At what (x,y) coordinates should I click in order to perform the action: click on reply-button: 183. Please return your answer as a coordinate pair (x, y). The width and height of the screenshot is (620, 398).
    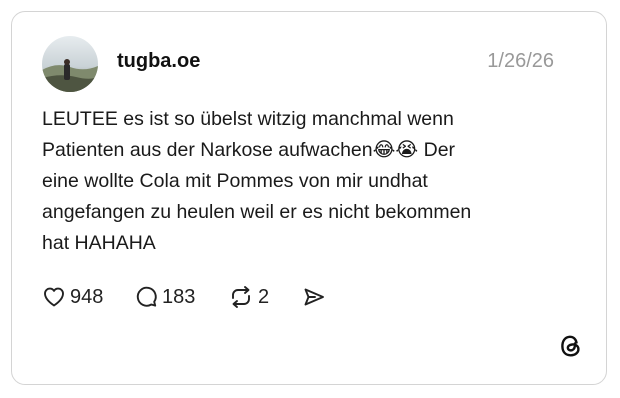
    Looking at the image, I should click on (164, 297).